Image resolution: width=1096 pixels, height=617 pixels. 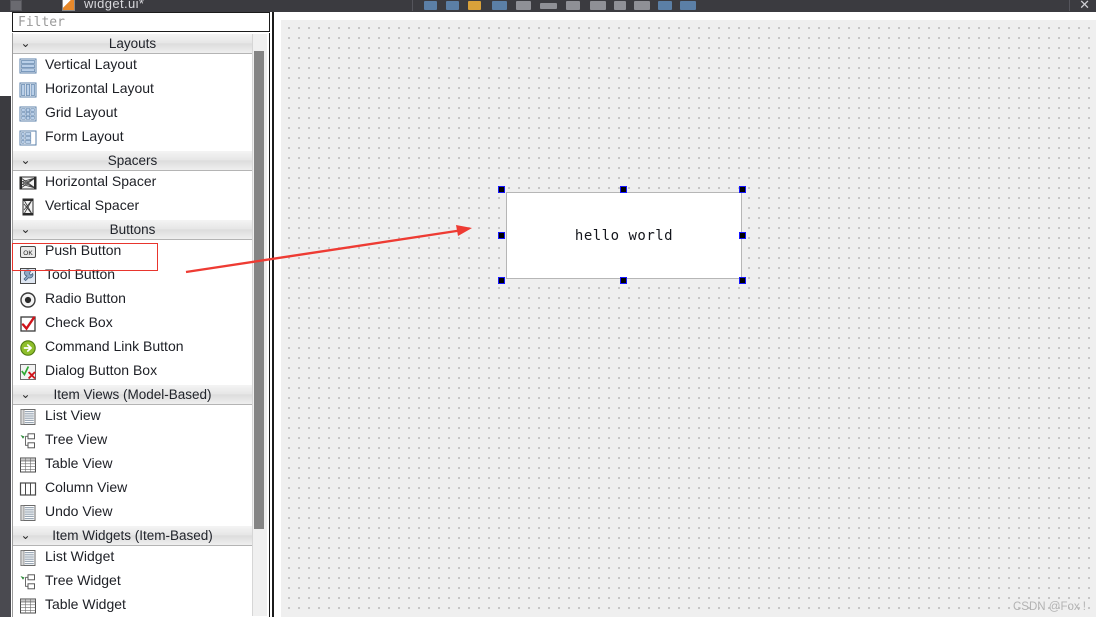 I want to click on widget-item-label: Table Widget, so click(x=85, y=604).